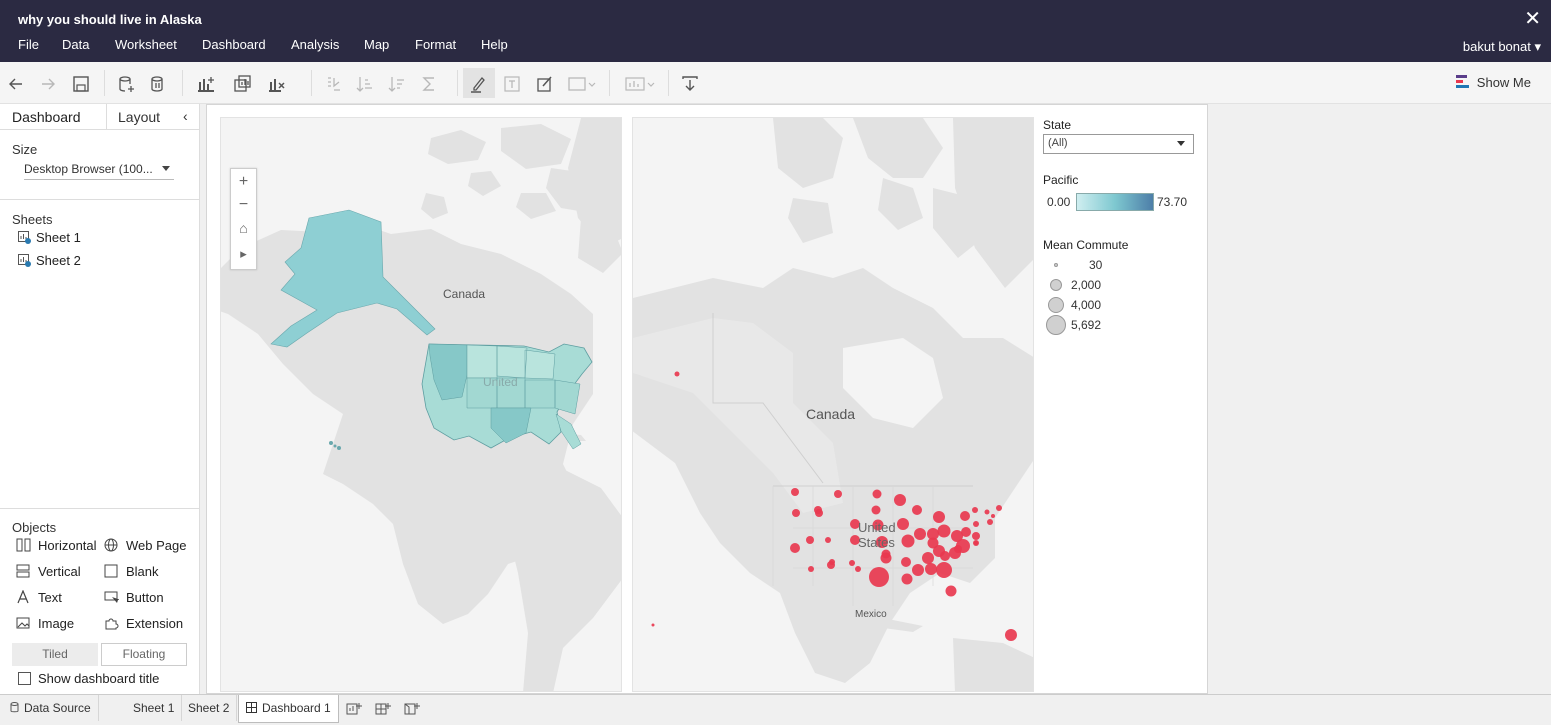  What do you see at coordinates (49, 260) in the screenshot?
I see `sheet-item-2: Sheet 2` at bounding box center [49, 260].